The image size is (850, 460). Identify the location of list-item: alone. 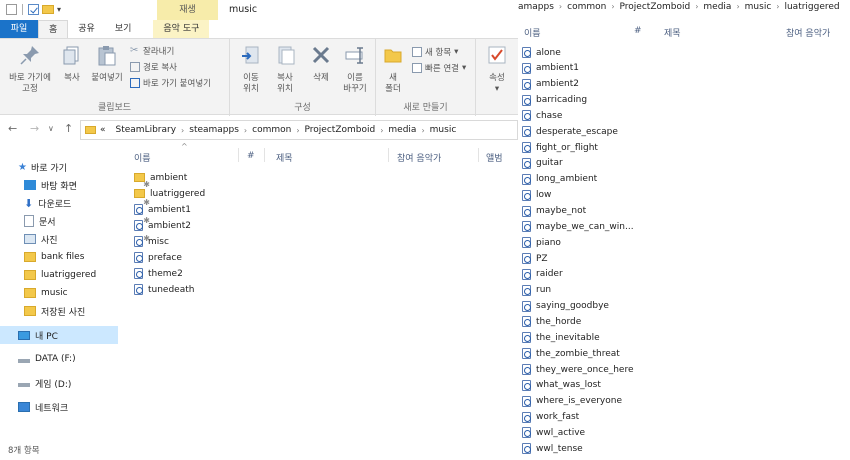
(622, 52).